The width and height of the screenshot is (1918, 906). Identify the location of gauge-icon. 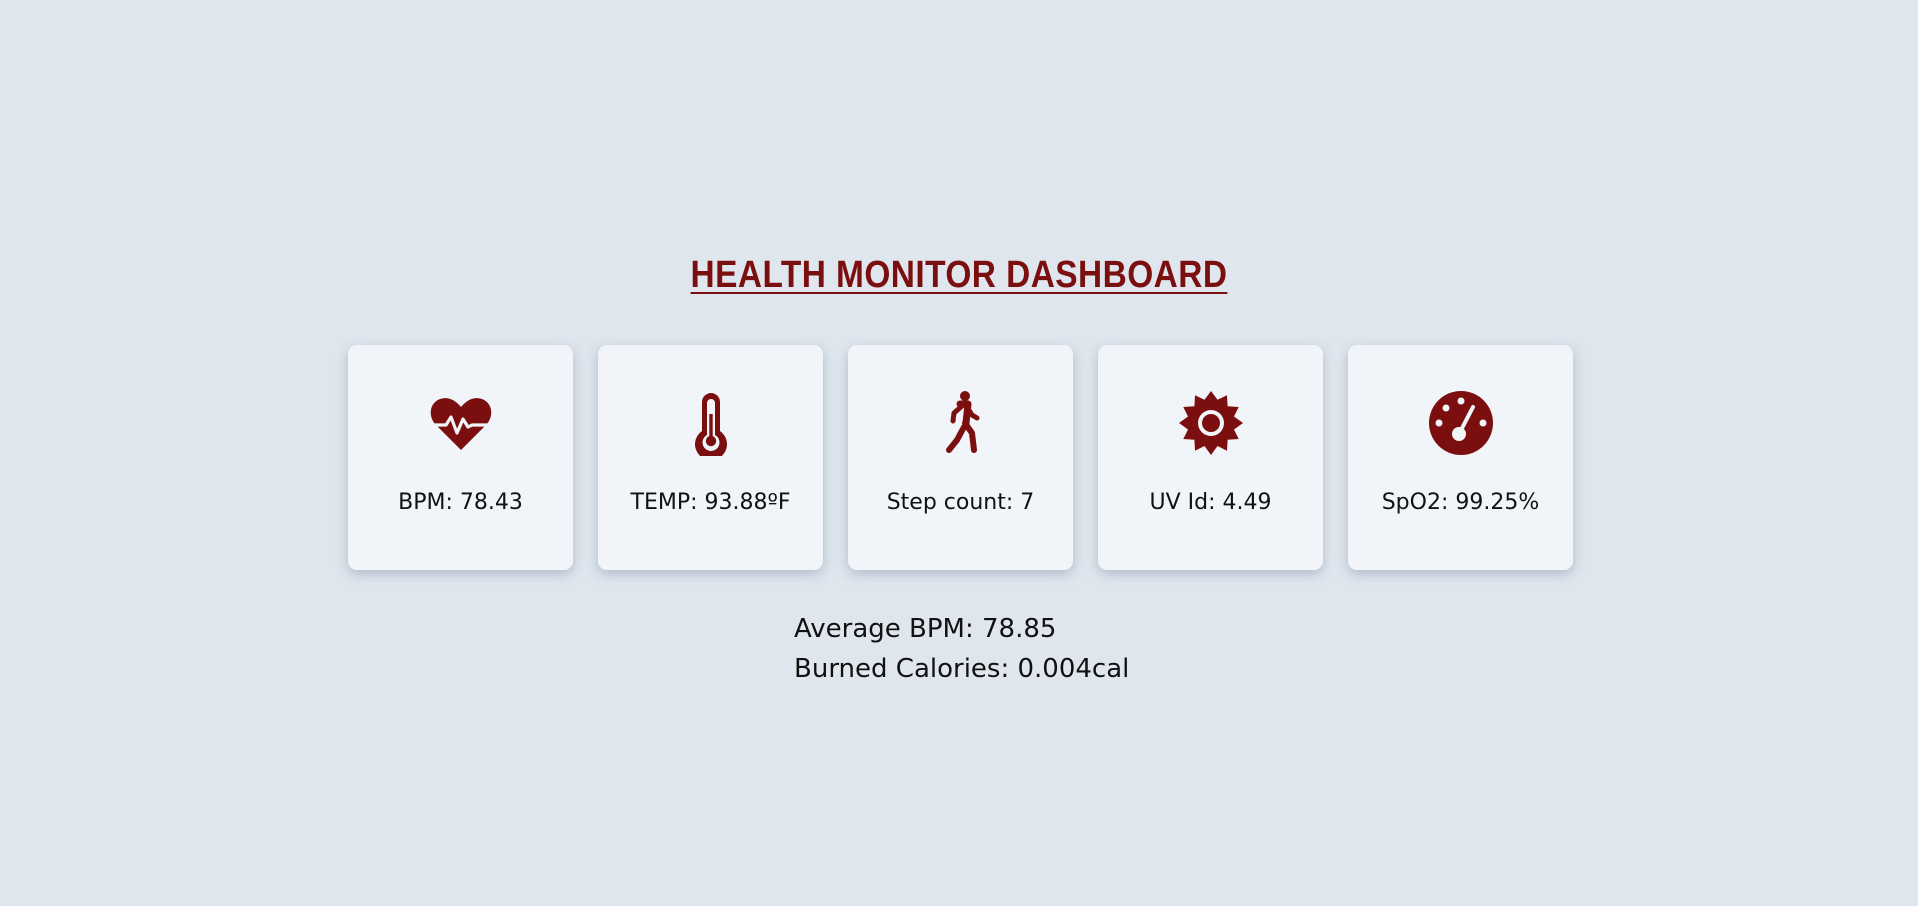
(1461, 423).